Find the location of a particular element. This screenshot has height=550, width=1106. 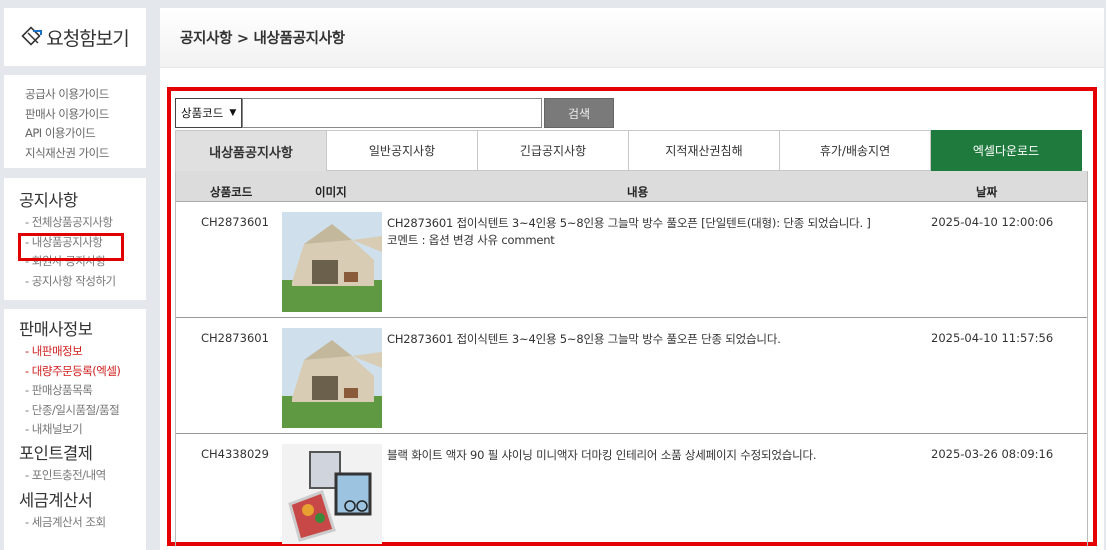

photo-frame-product-image is located at coordinates (332, 494).